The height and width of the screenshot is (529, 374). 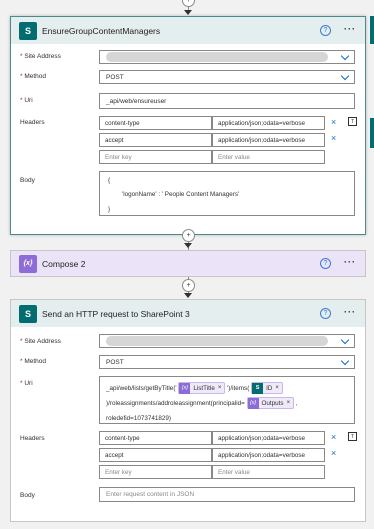 I want to click on uri-input: _api/web/ensureuser, so click(x=227, y=101).